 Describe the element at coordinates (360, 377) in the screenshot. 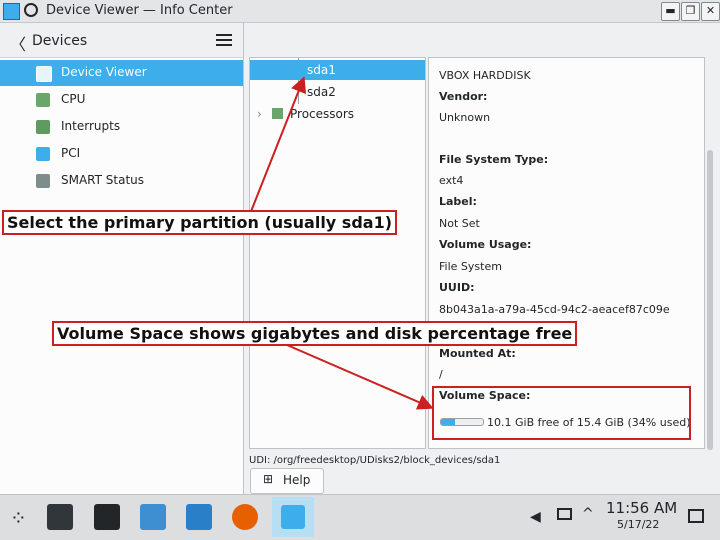

I see `arrow-to-volume-space` at that location.